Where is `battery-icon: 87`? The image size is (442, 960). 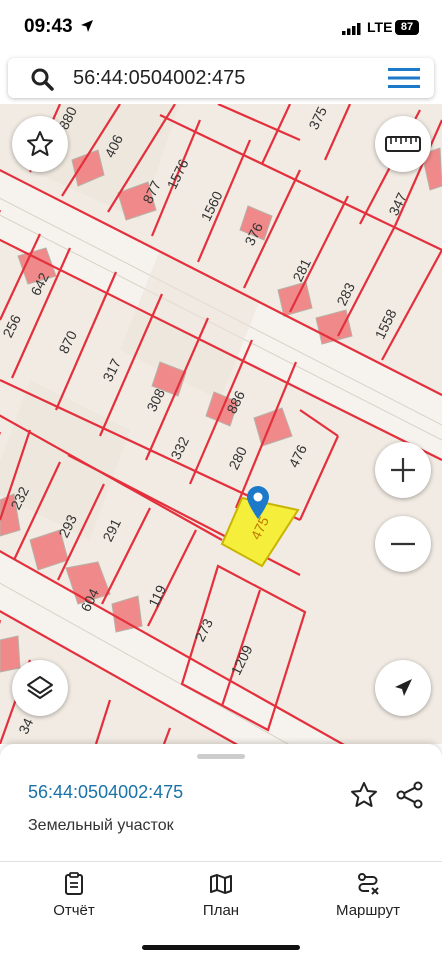
battery-icon: 87 is located at coordinates (407, 27).